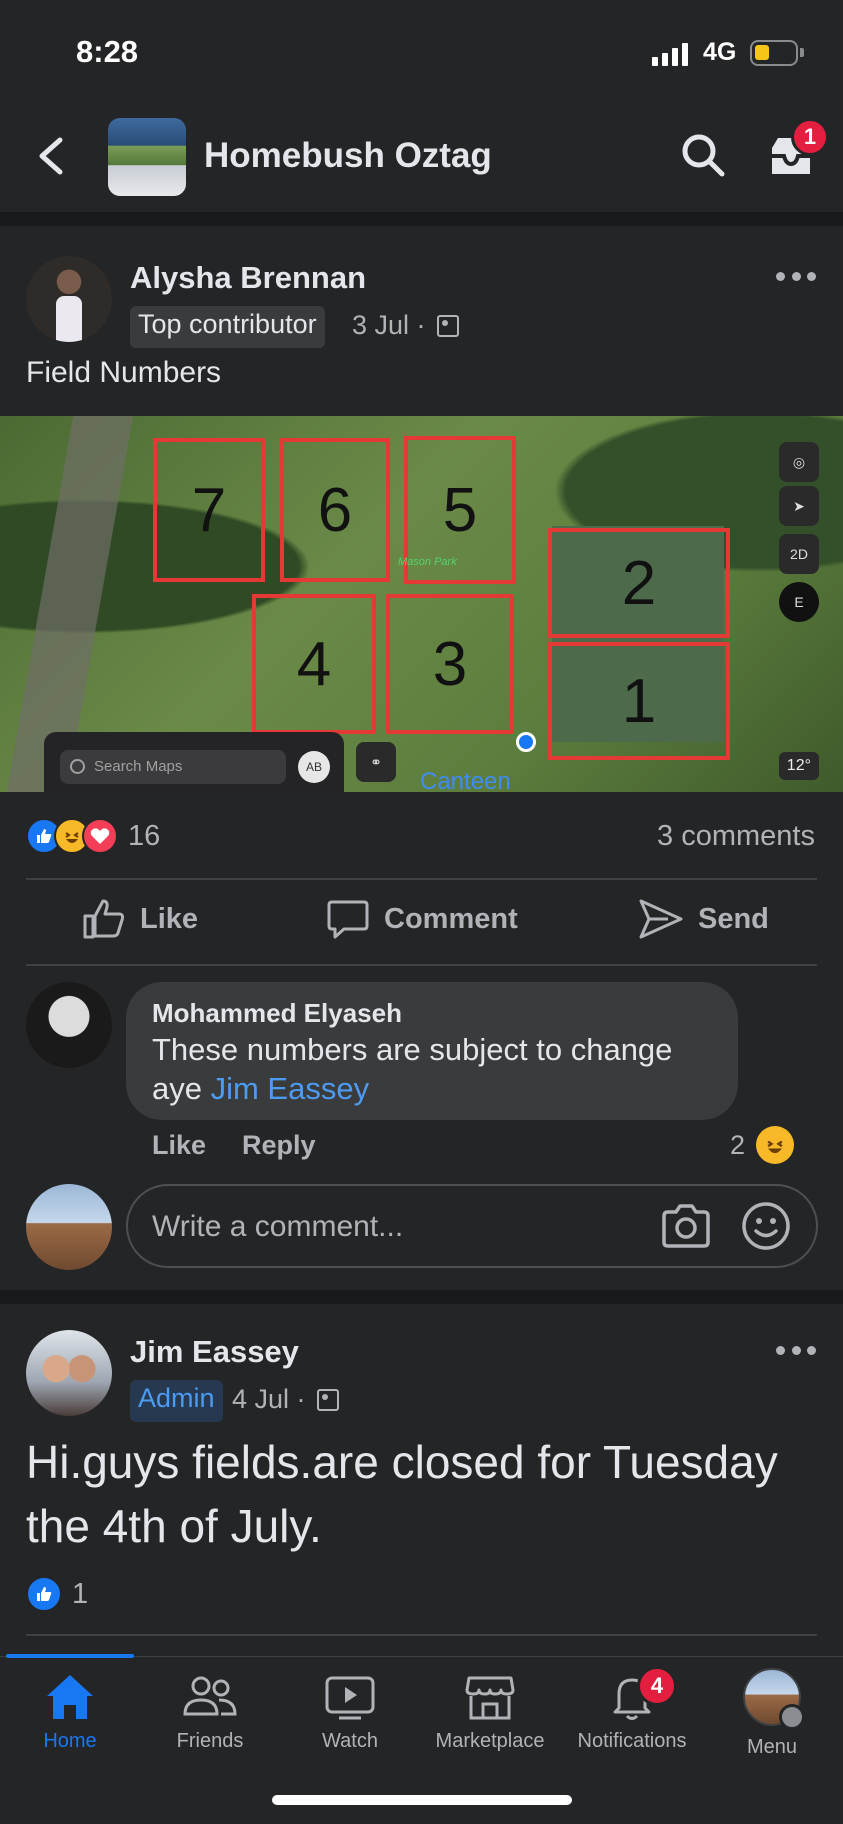 The width and height of the screenshot is (843, 1824). I want to click on tab-friends-label: Friends, so click(210, 1741).